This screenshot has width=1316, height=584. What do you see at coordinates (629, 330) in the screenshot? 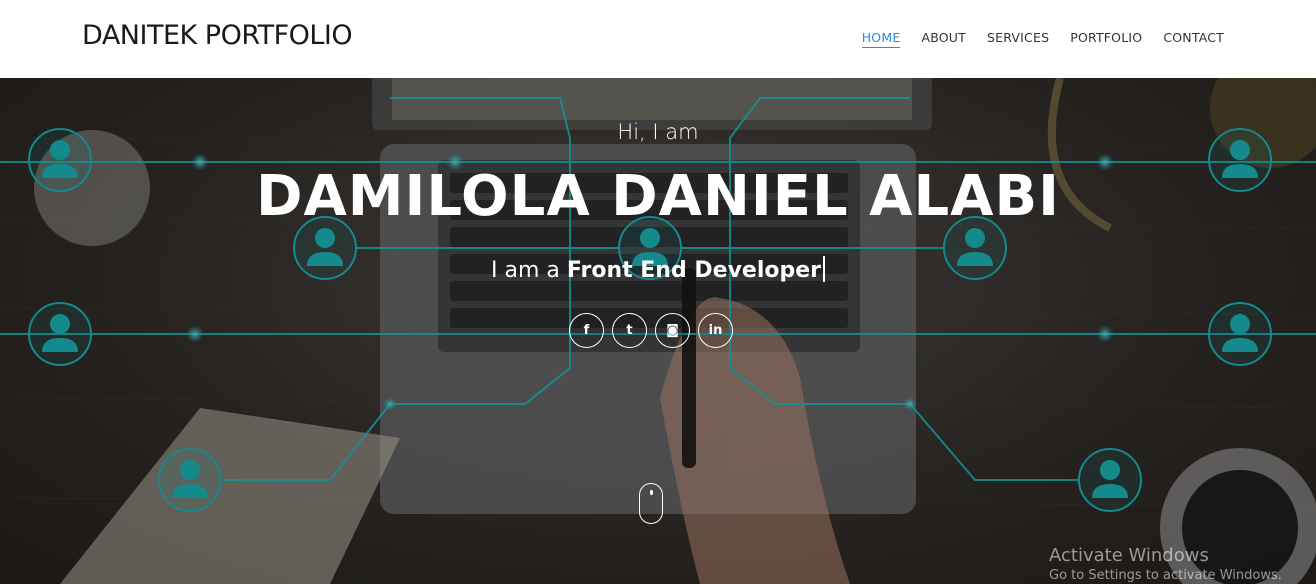
I see `twitter-icon: t` at bounding box center [629, 330].